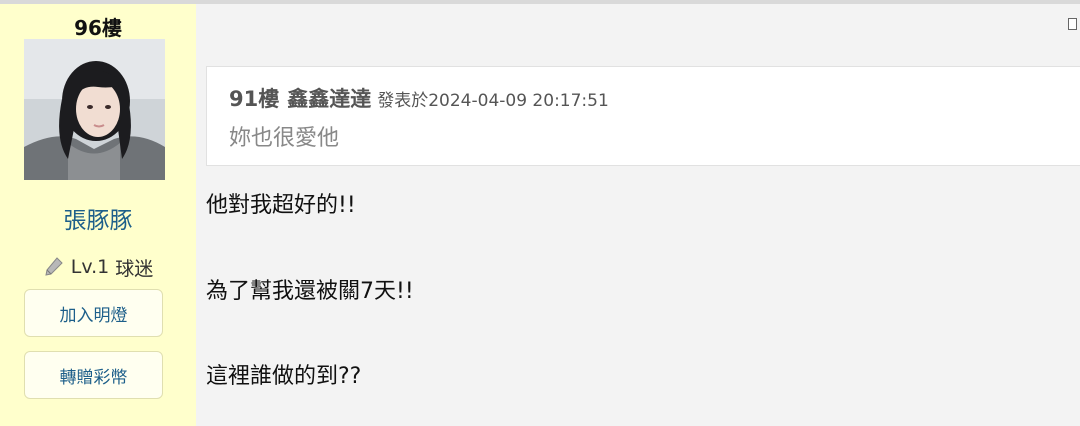 The image size is (1080, 426). What do you see at coordinates (284, 138) in the screenshot?
I see `quote-text: 妳也很愛他` at bounding box center [284, 138].